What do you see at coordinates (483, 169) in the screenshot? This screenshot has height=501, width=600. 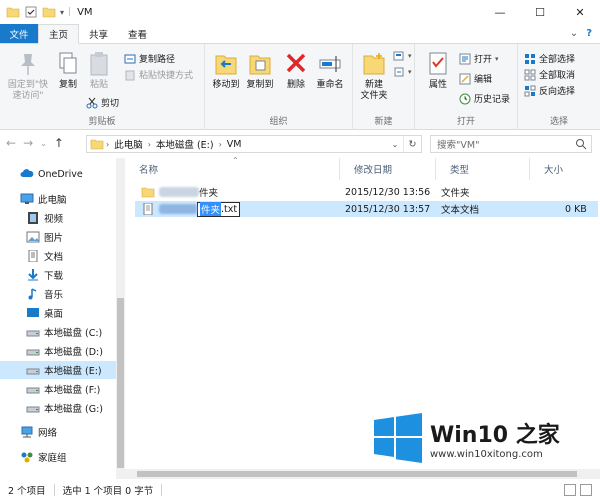 I see `column-header-type: 类型` at bounding box center [483, 169].